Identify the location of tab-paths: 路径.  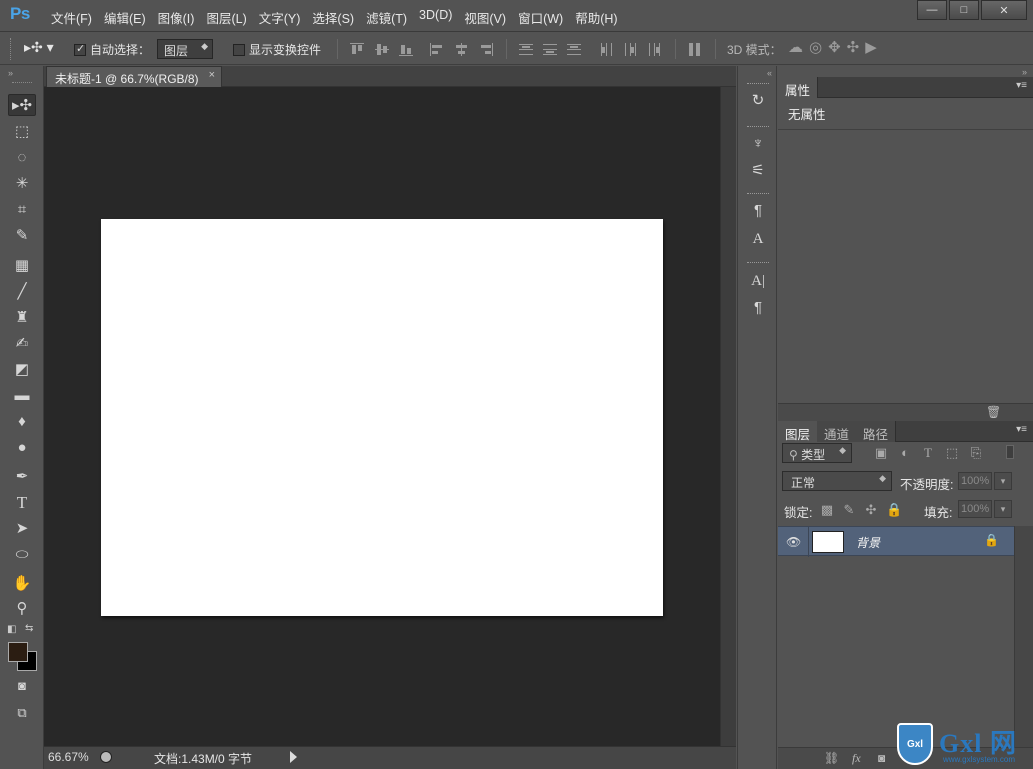
(876, 431).